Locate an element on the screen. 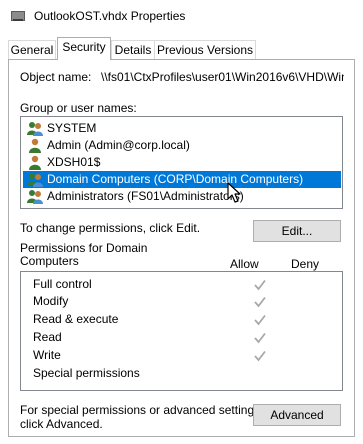 Image resolution: width=363 pixels, height=444 pixels. permission-read: Read is located at coordinates (47, 337).